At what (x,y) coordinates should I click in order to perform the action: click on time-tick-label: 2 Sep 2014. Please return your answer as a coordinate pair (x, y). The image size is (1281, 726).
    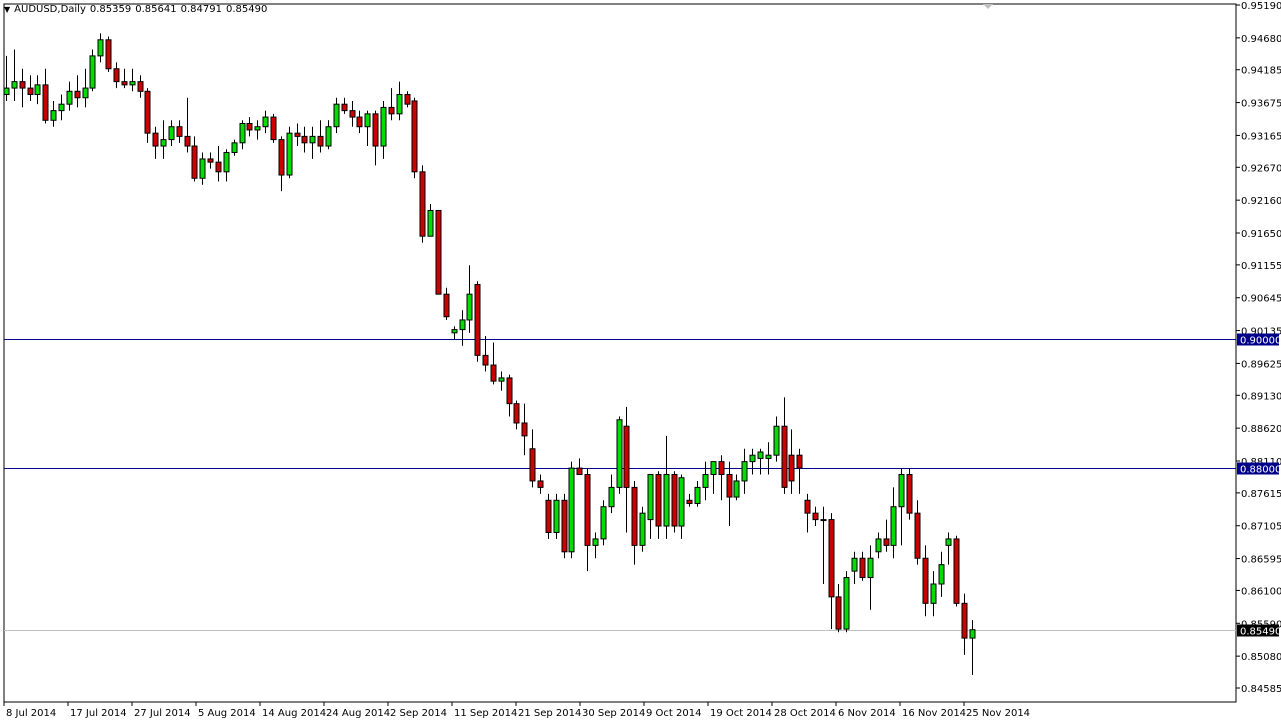
    Looking at the image, I should click on (418, 713).